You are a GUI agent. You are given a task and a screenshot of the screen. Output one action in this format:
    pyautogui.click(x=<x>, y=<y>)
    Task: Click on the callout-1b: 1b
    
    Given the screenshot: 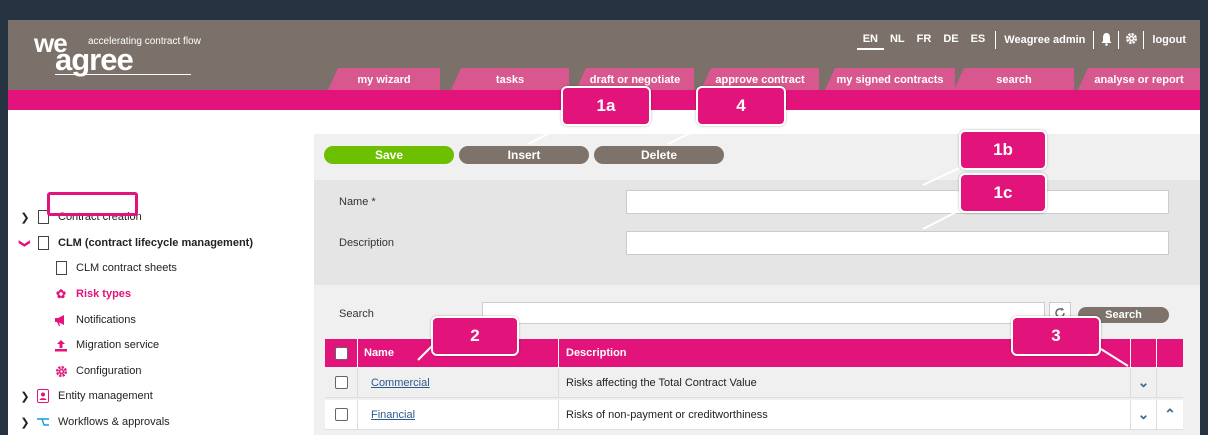 What is the action you would take?
    pyautogui.click(x=1003, y=150)
    